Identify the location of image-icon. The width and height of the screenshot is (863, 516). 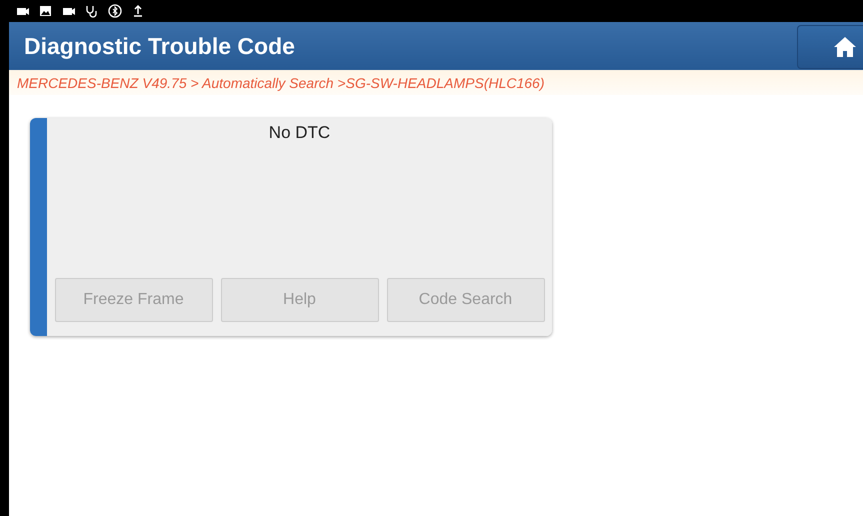
(46, 11).